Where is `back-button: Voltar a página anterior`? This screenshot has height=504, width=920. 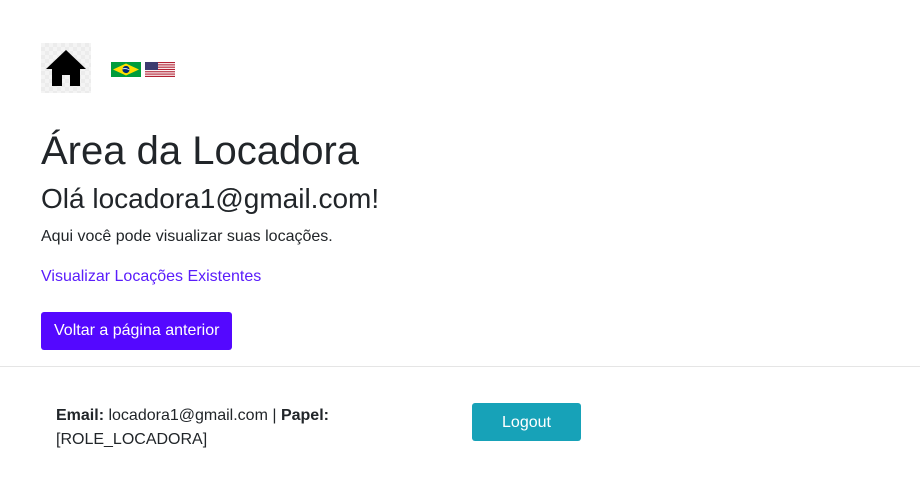 back-button: Voltar a página anterior is located at coordinates (137, 331).